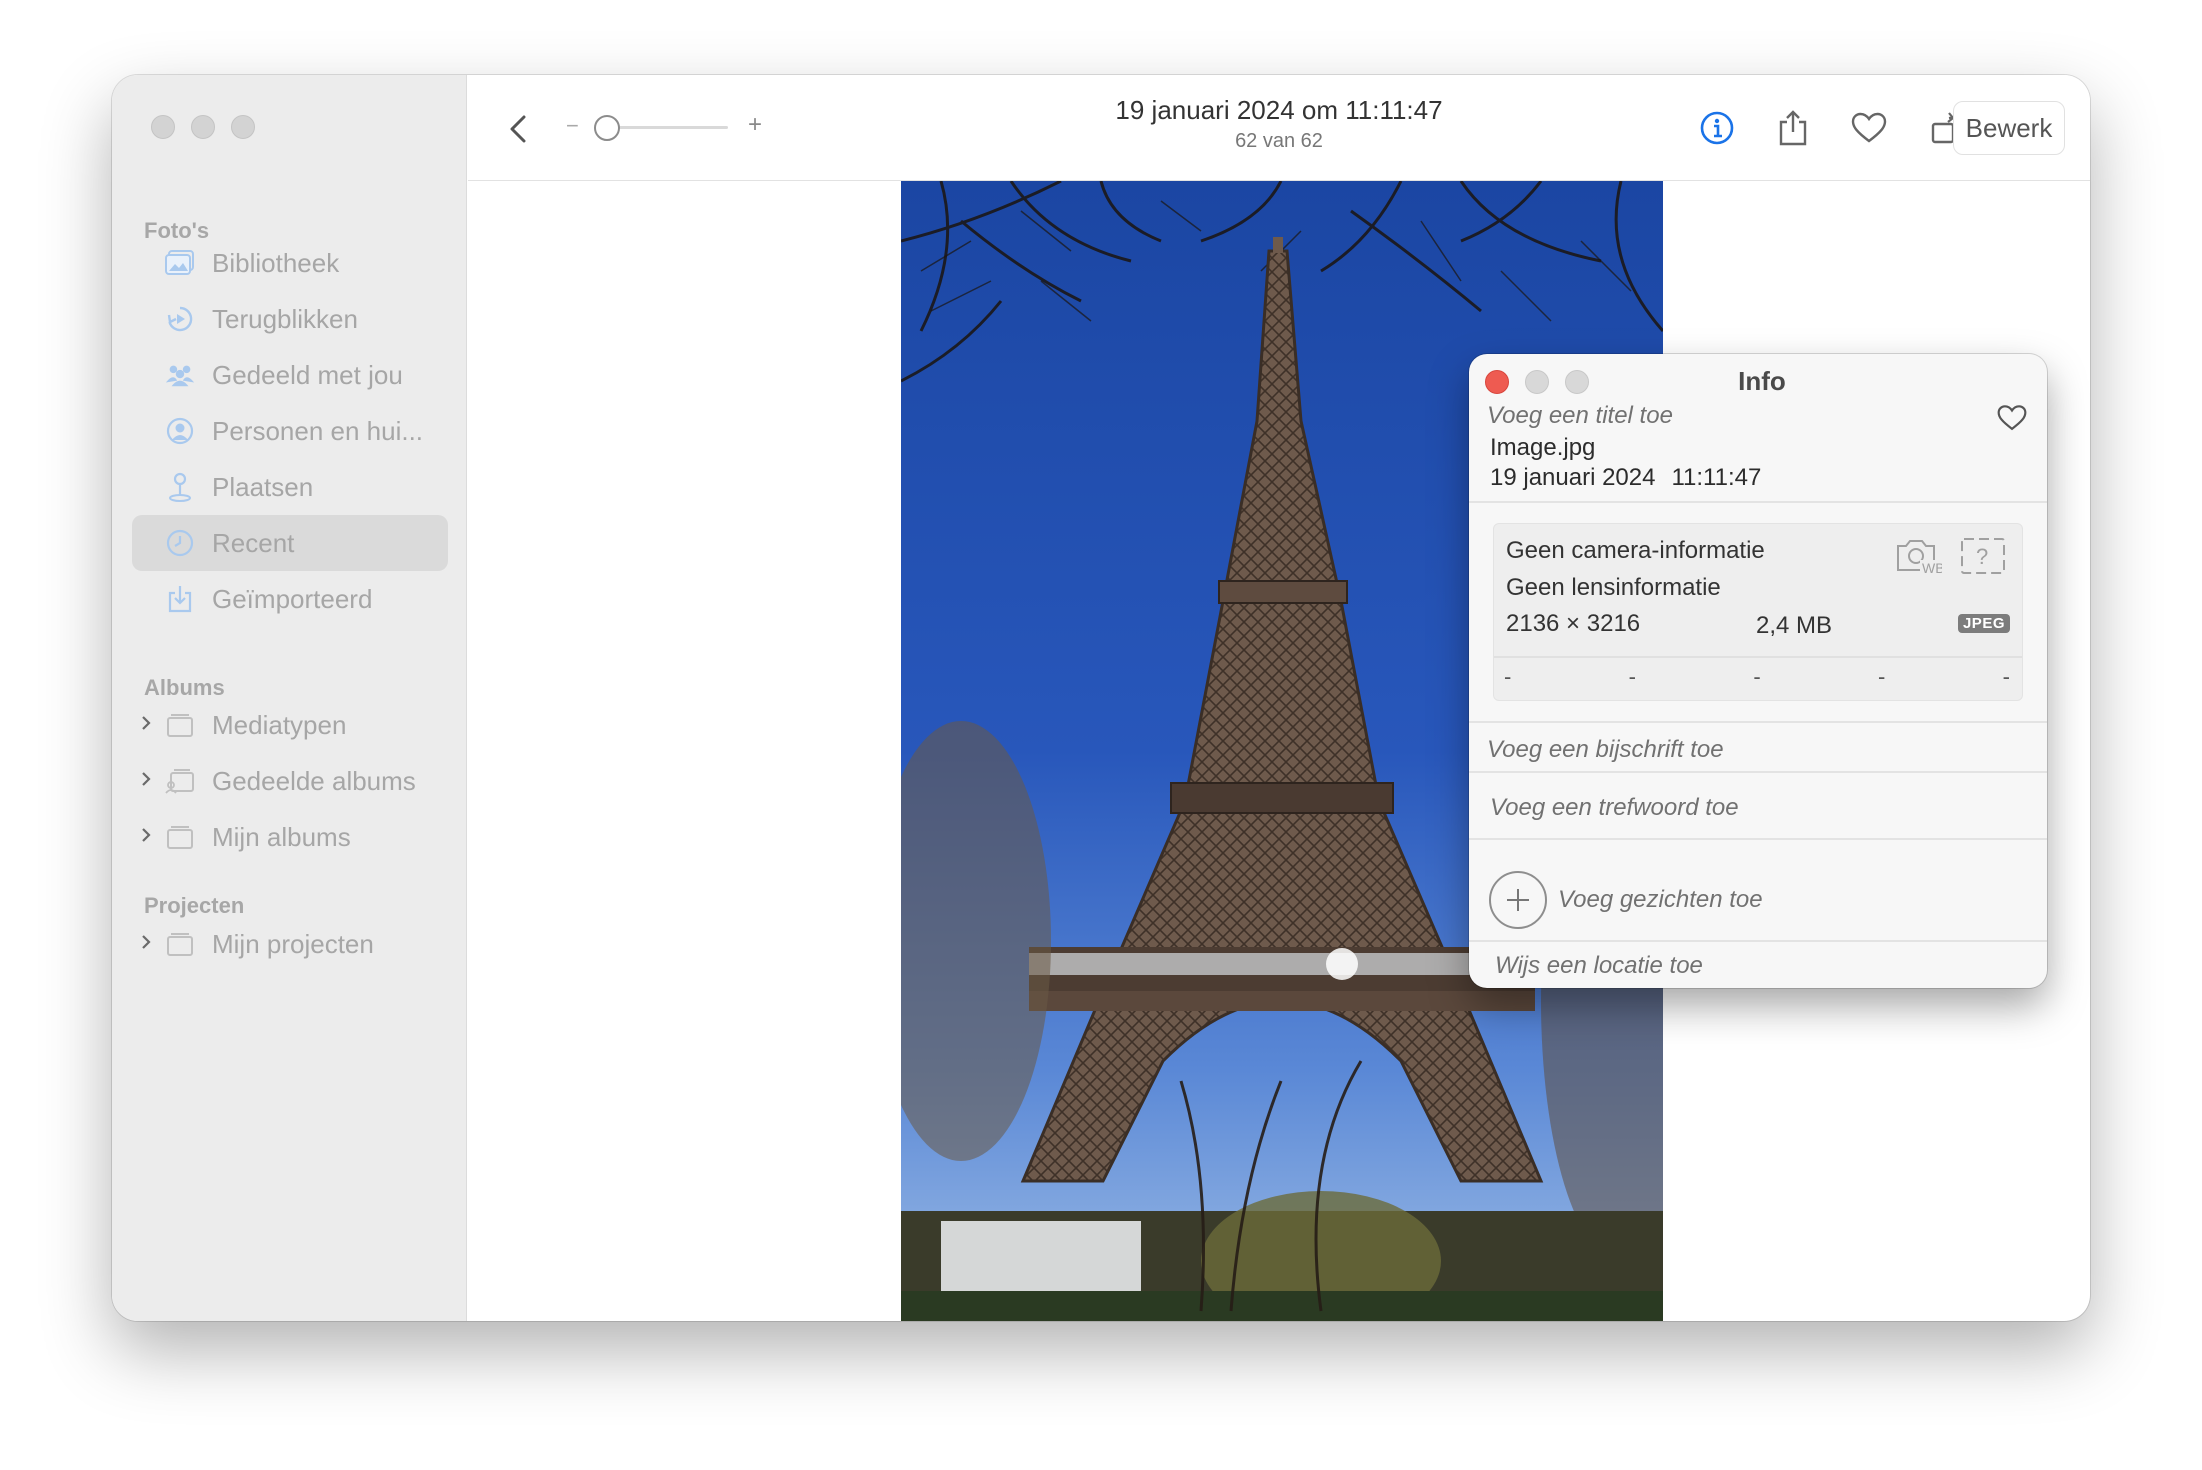  I want to click on sidebar-item-my-albums: Mijn albums, so click(290, 837).